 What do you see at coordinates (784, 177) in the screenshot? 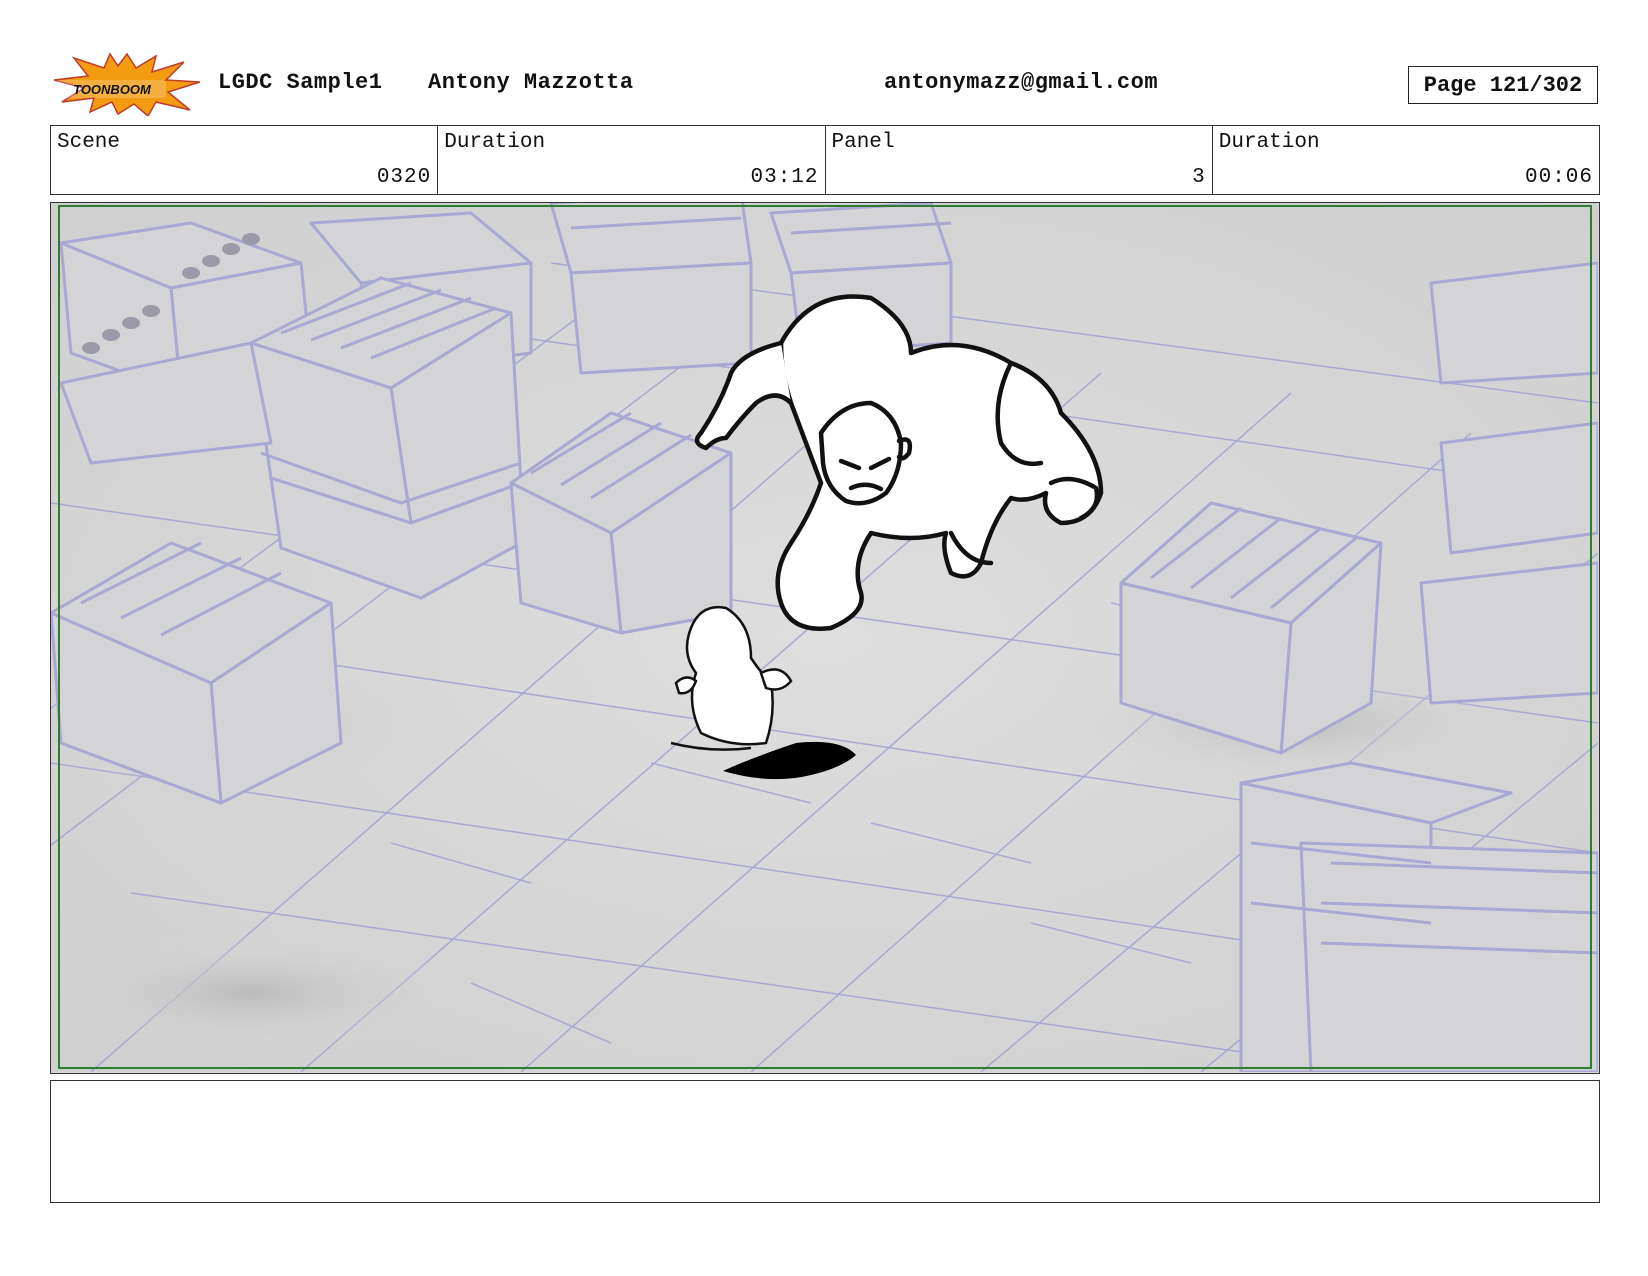
I see `scene-duration-value: 03:12` at bounding box center [784, 177].